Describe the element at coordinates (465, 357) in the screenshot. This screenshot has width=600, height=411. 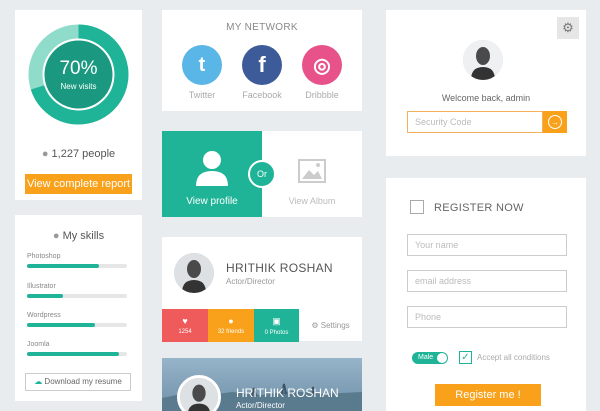
I see `accept-checkbox: ✓` at that location.